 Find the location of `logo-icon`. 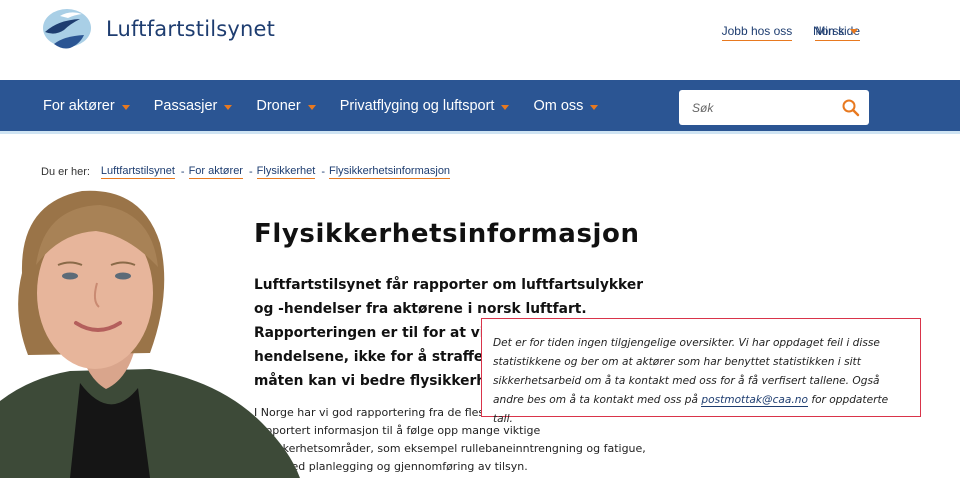

logo-icon is located at coordinates (67, 29).